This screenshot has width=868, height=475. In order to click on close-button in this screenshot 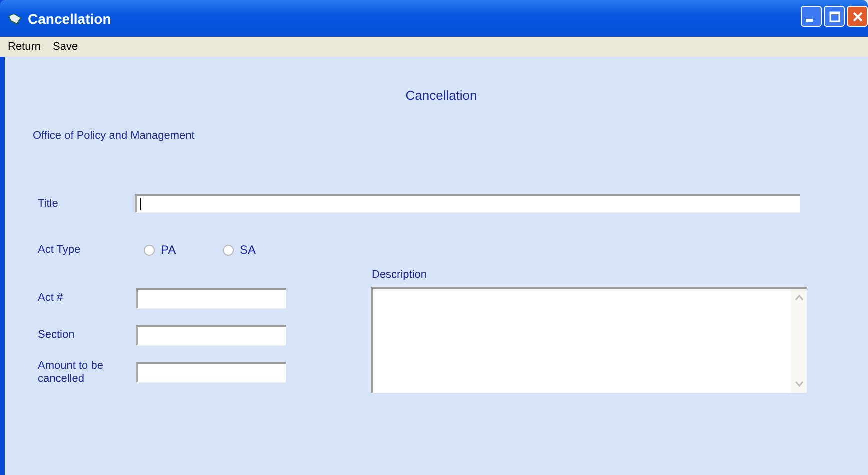, I will do `click(857, 16)`.